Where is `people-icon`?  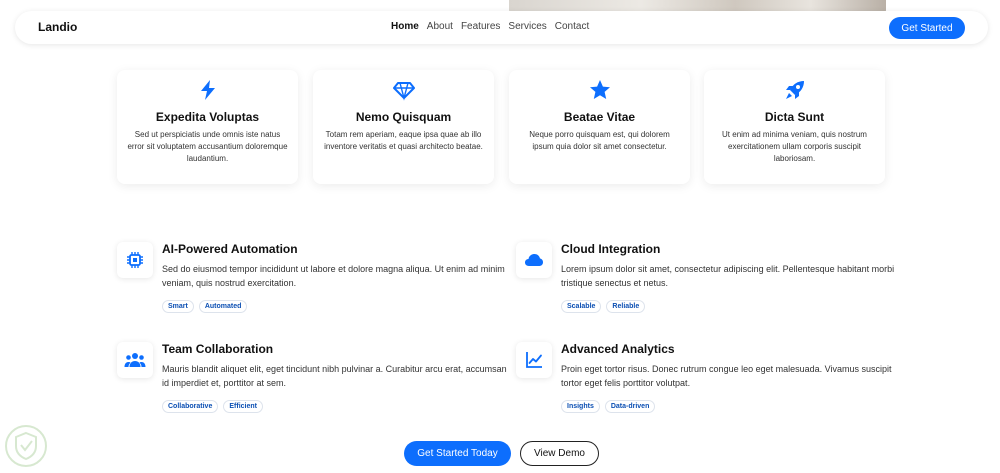
people-icon is located at coordinates (135, 360).